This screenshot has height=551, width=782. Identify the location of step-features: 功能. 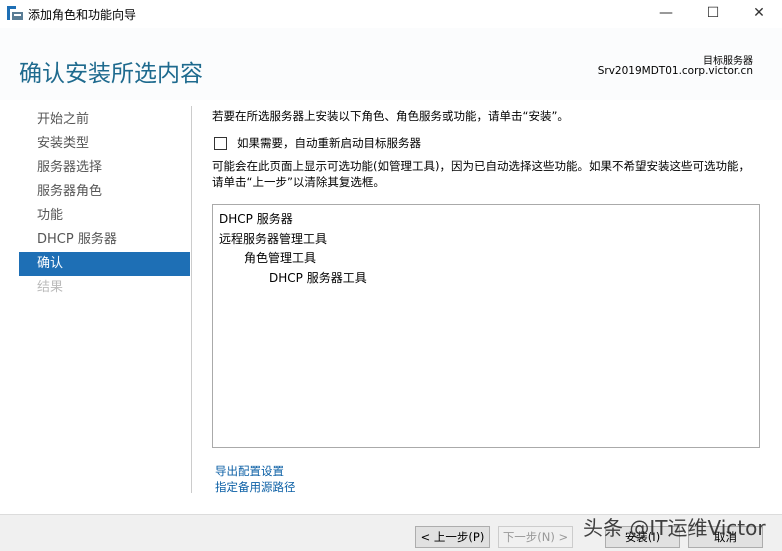
(104, 216).